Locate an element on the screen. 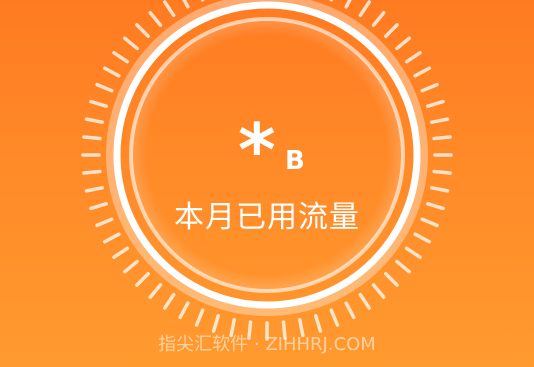 This screenshot has height=367, width=534. usage-amount: * B is located at coordinates (267, 148).